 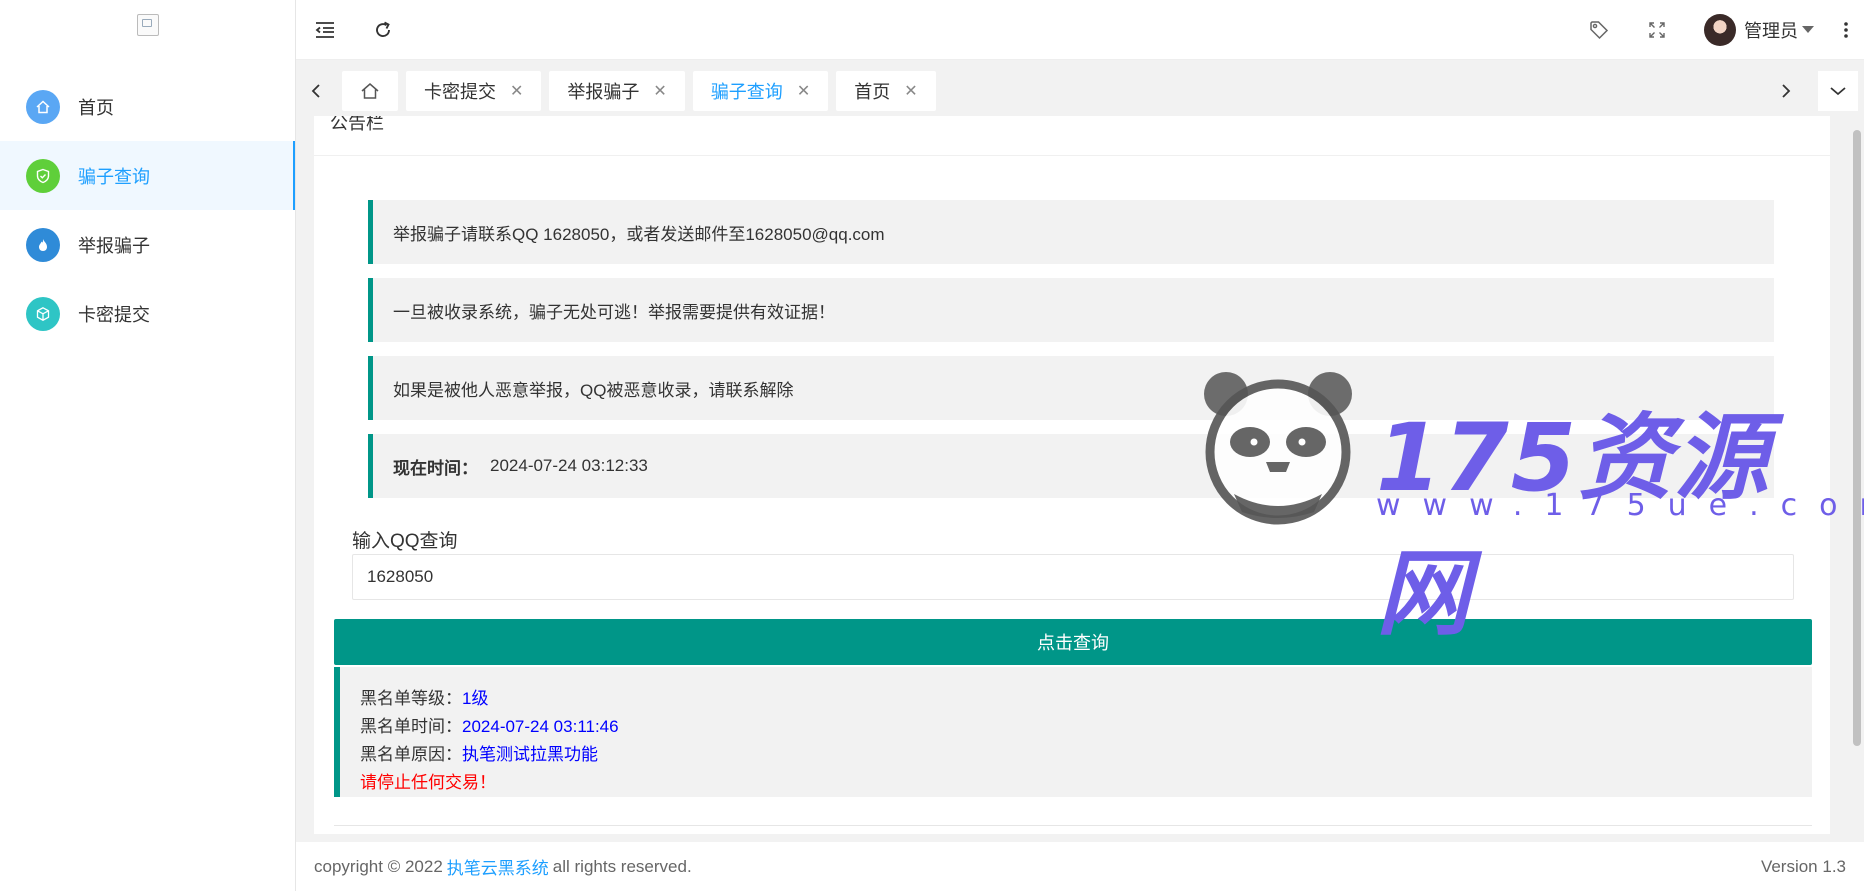 I want to click on sidebar-item-scammer-query: 骗子查询, so click(x=147, y=175).